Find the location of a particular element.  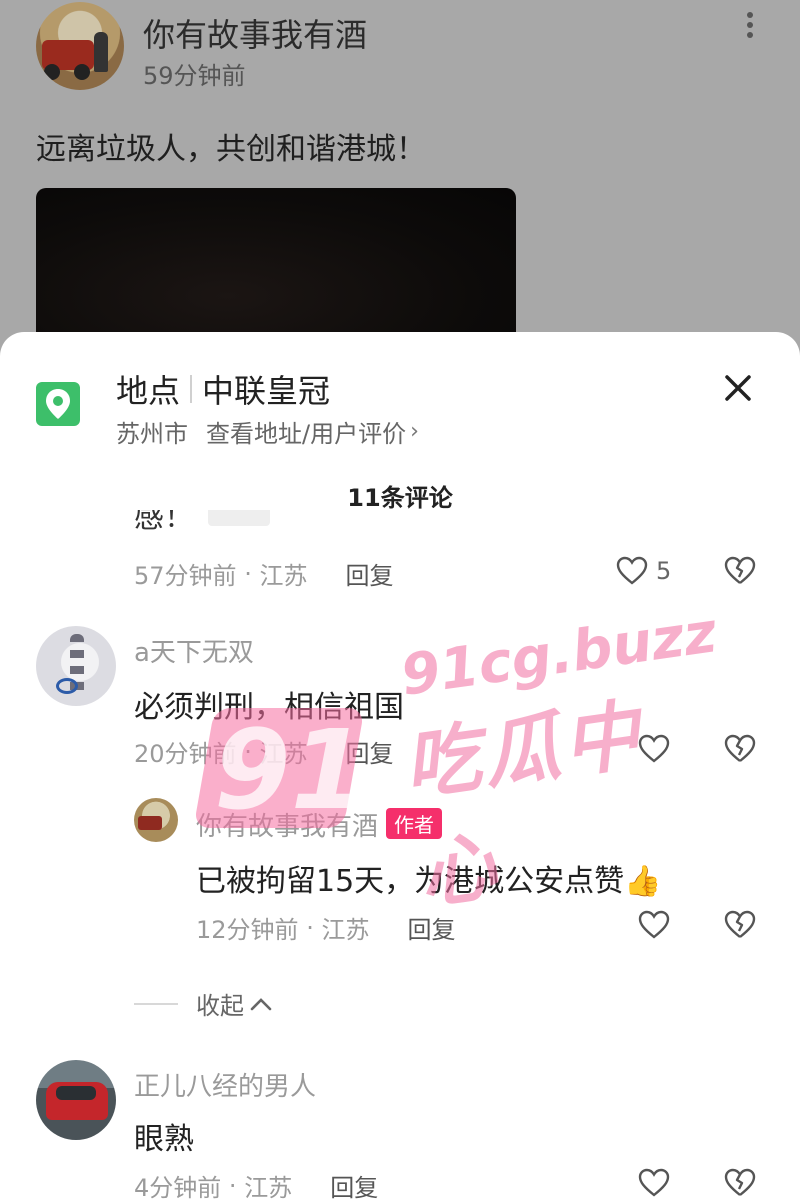

like-button: 5 is located at coordinates (643, 571).